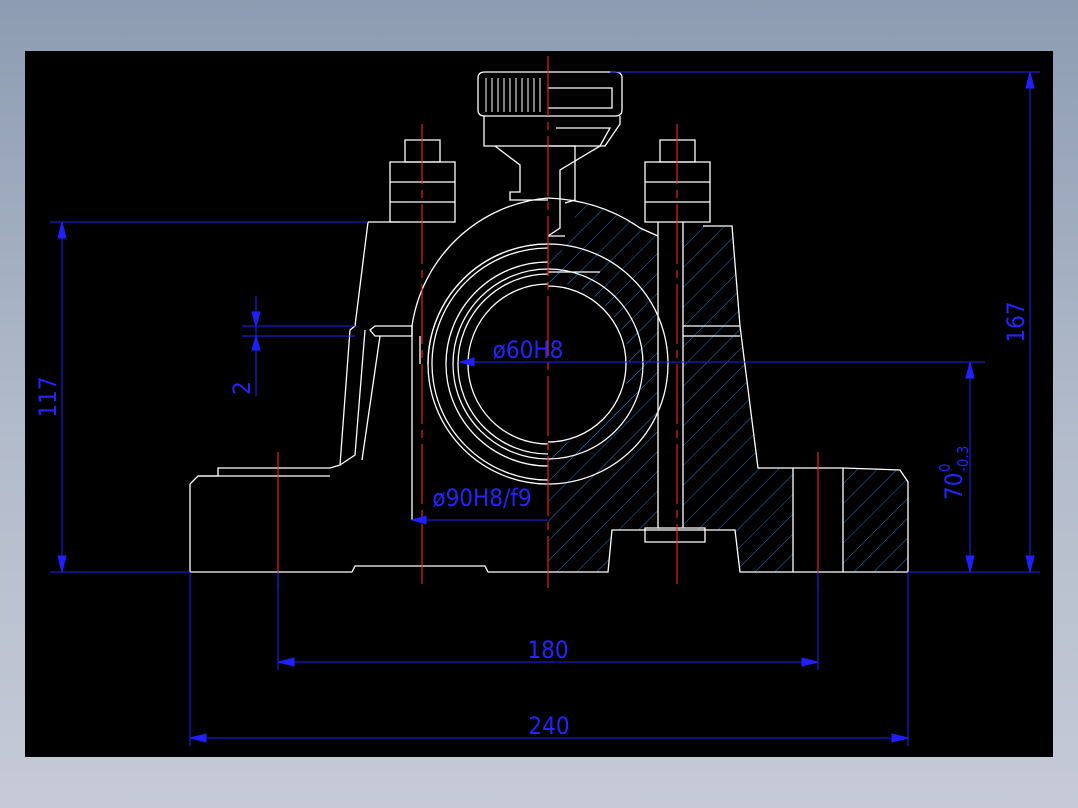 The height and width of the screenshot is (808, 1078). I want to click on dim-split-gap: 2, so click(242, 388).